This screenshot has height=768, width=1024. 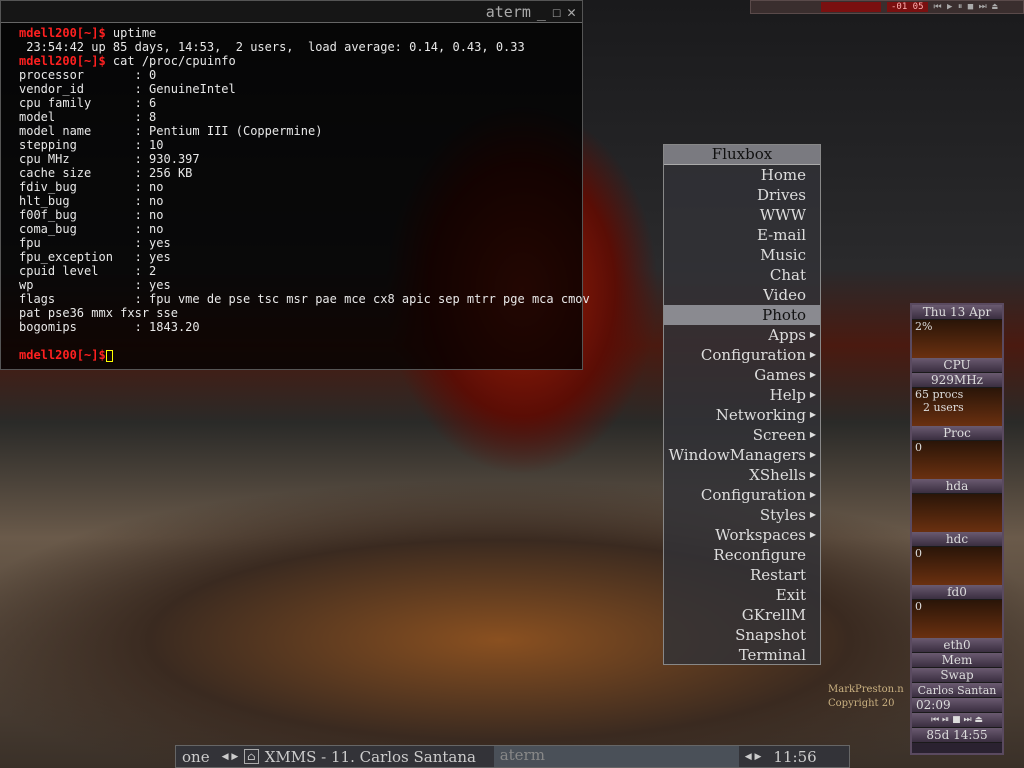 I want to click on cursor, so click(x=109, y=355).